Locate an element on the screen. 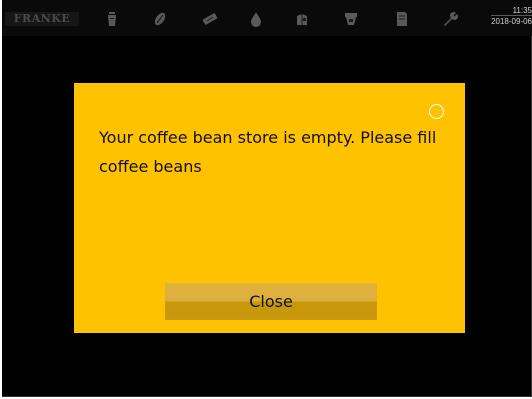  document-icon is located at coordinates (402, 19).